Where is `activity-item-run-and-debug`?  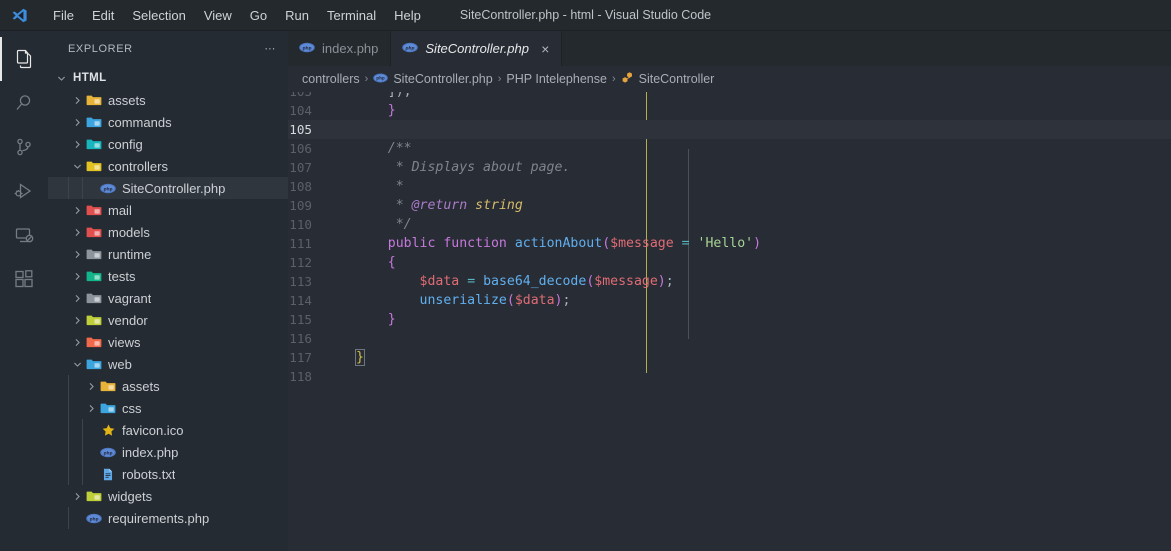
activity-item-run-and-debug is located at coordinates (24, 191).